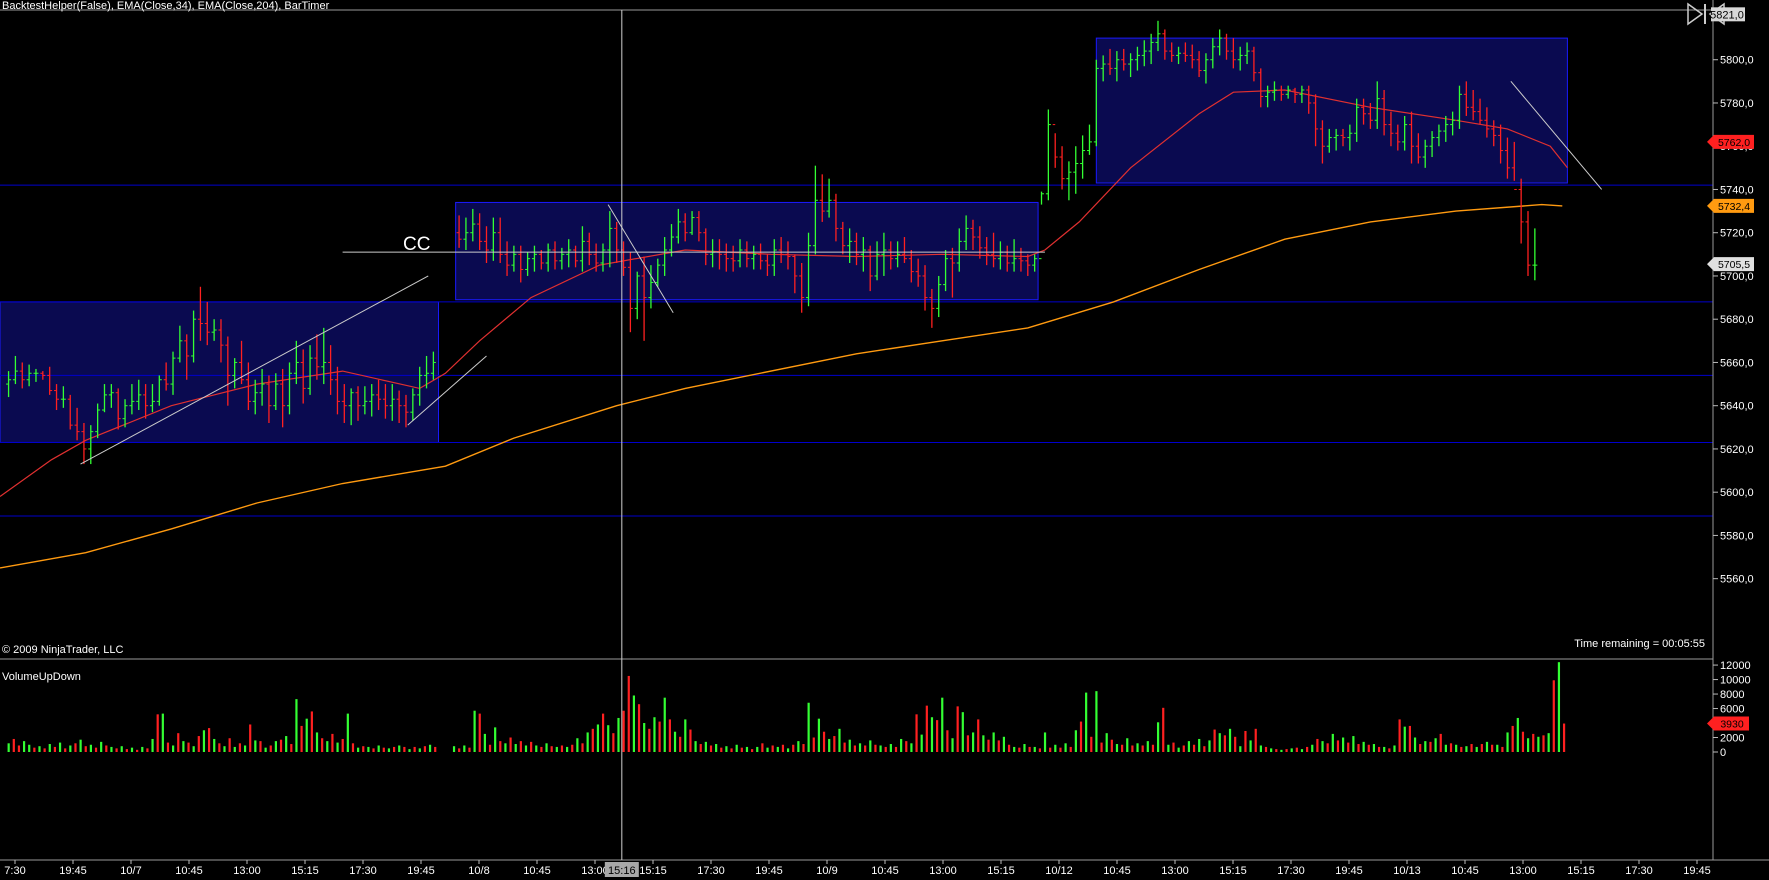 The height and width of the screenshot is (880, 1769). What do you see at coordinates (416, 244) in the screenshot?
I see `cc-annotation: CC` at bounding box center [416, 244].